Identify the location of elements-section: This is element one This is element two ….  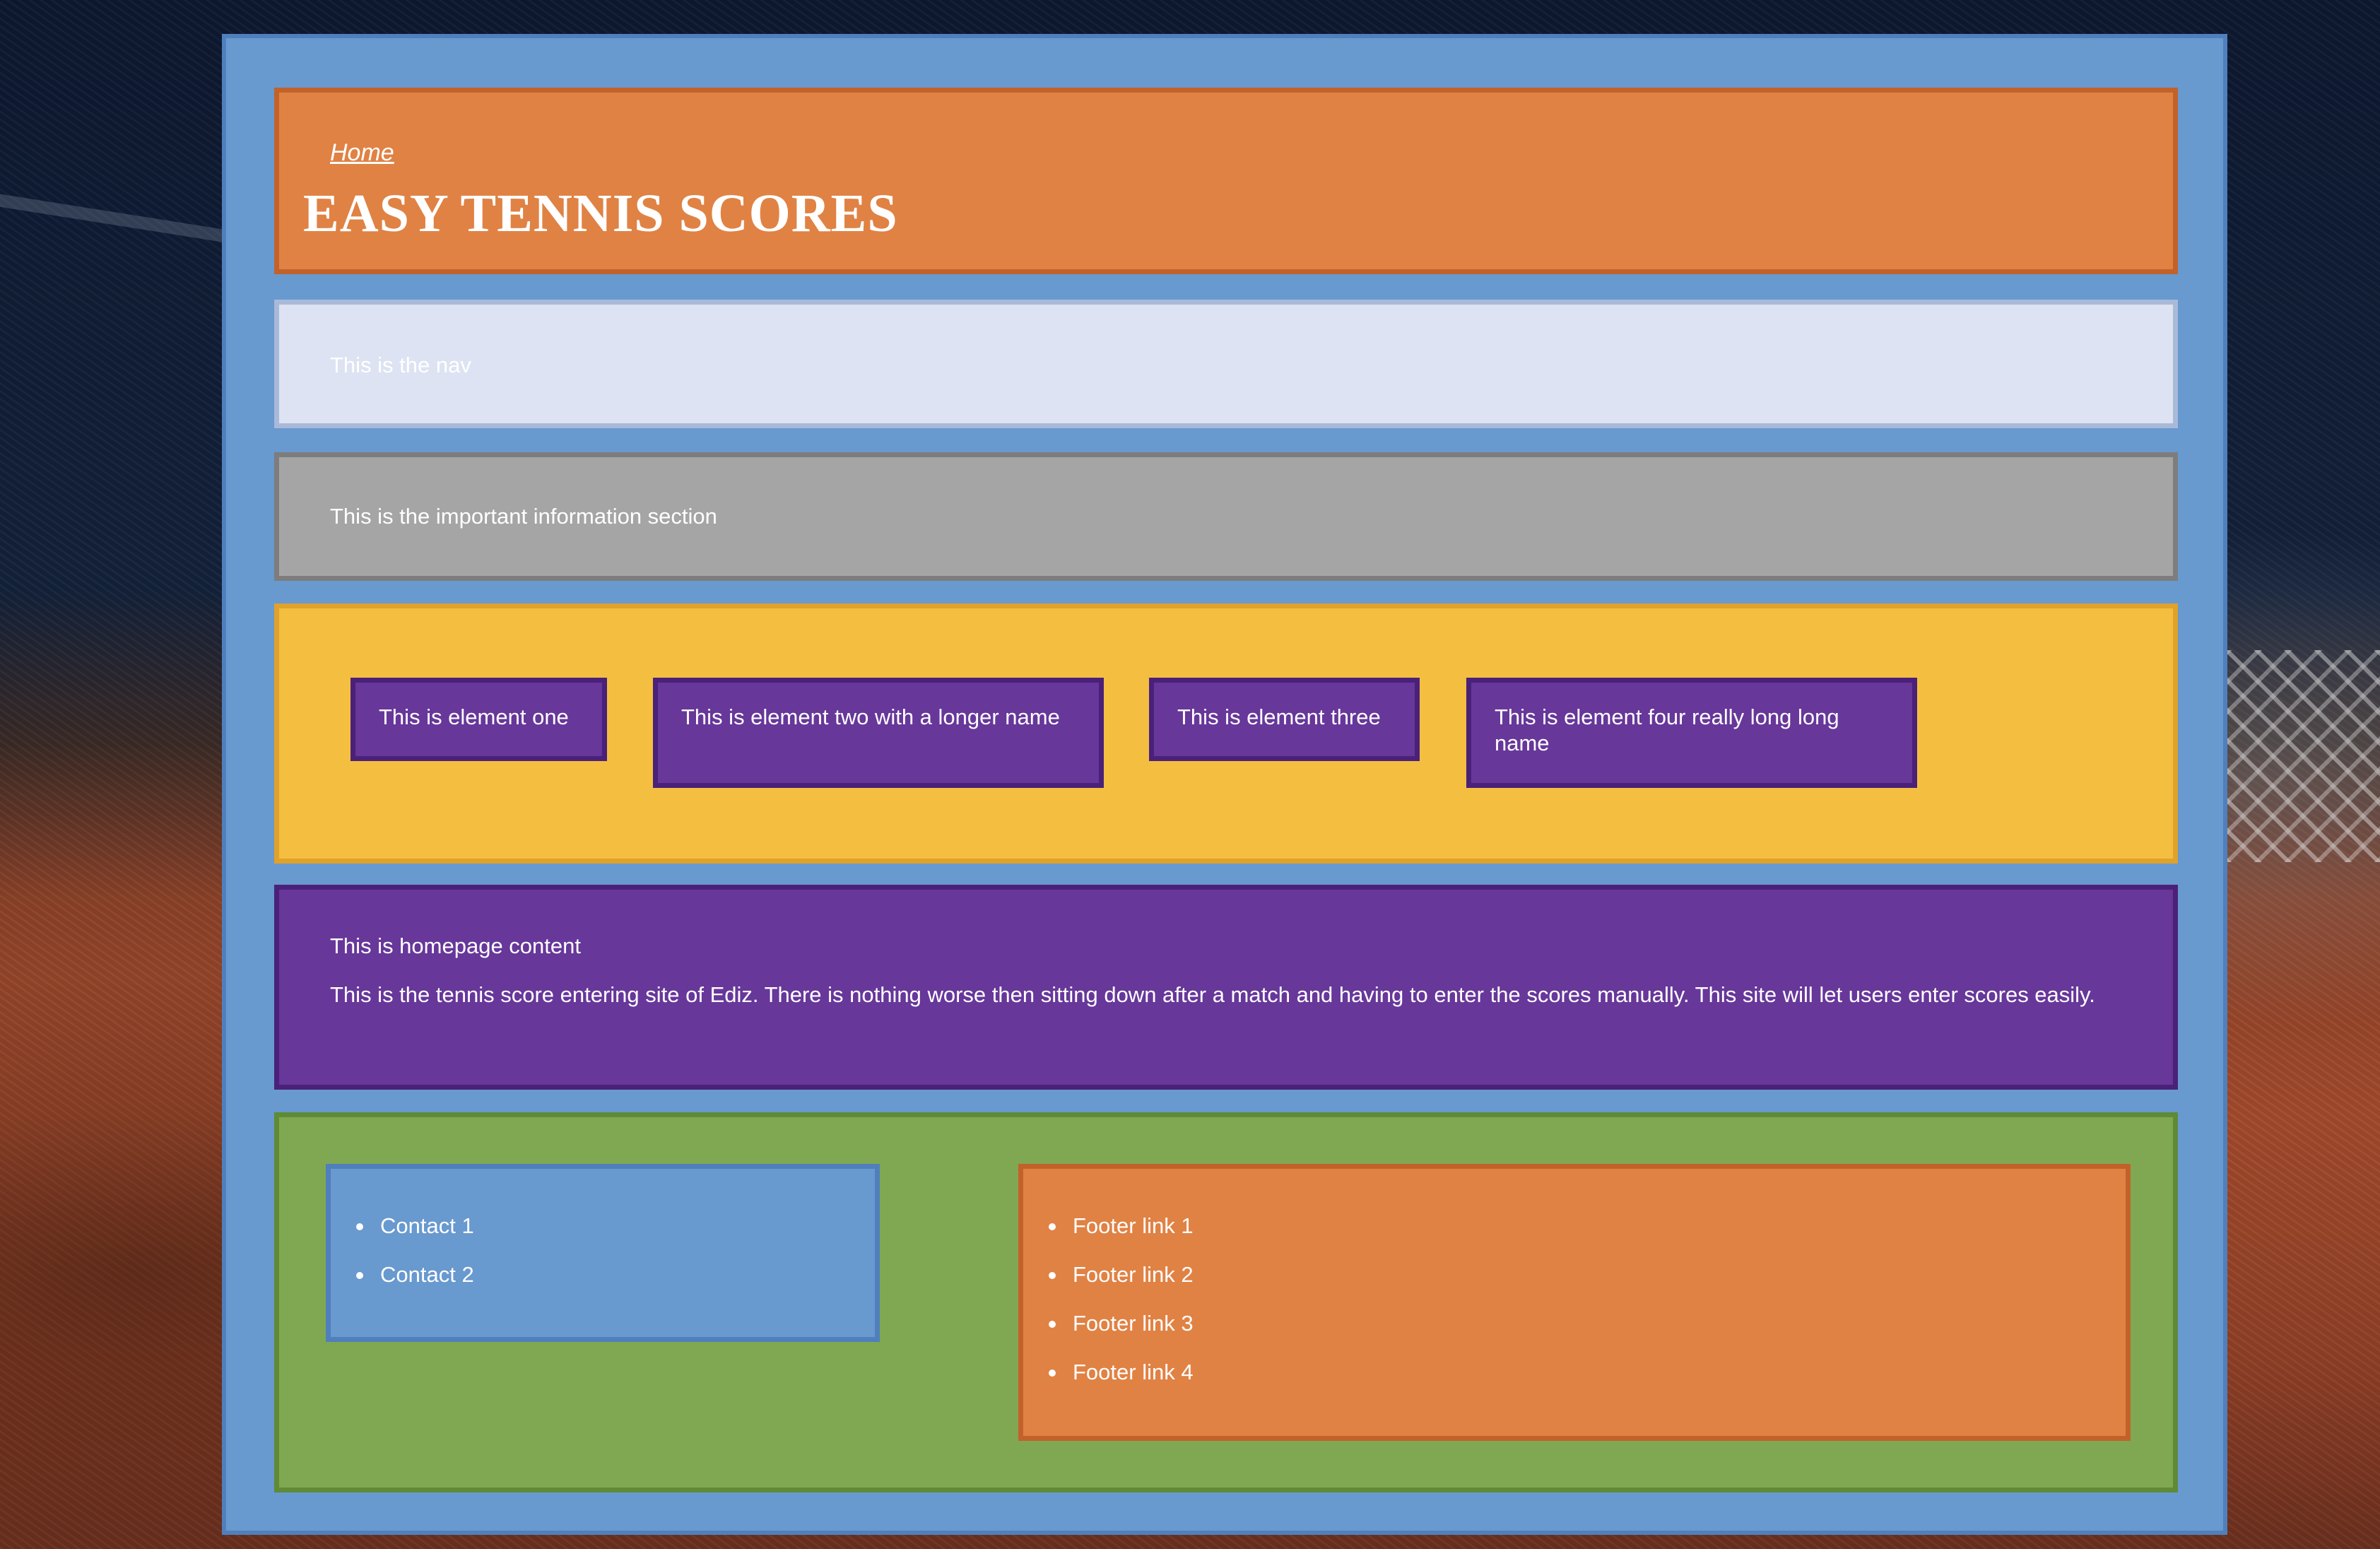
(1226, 733).